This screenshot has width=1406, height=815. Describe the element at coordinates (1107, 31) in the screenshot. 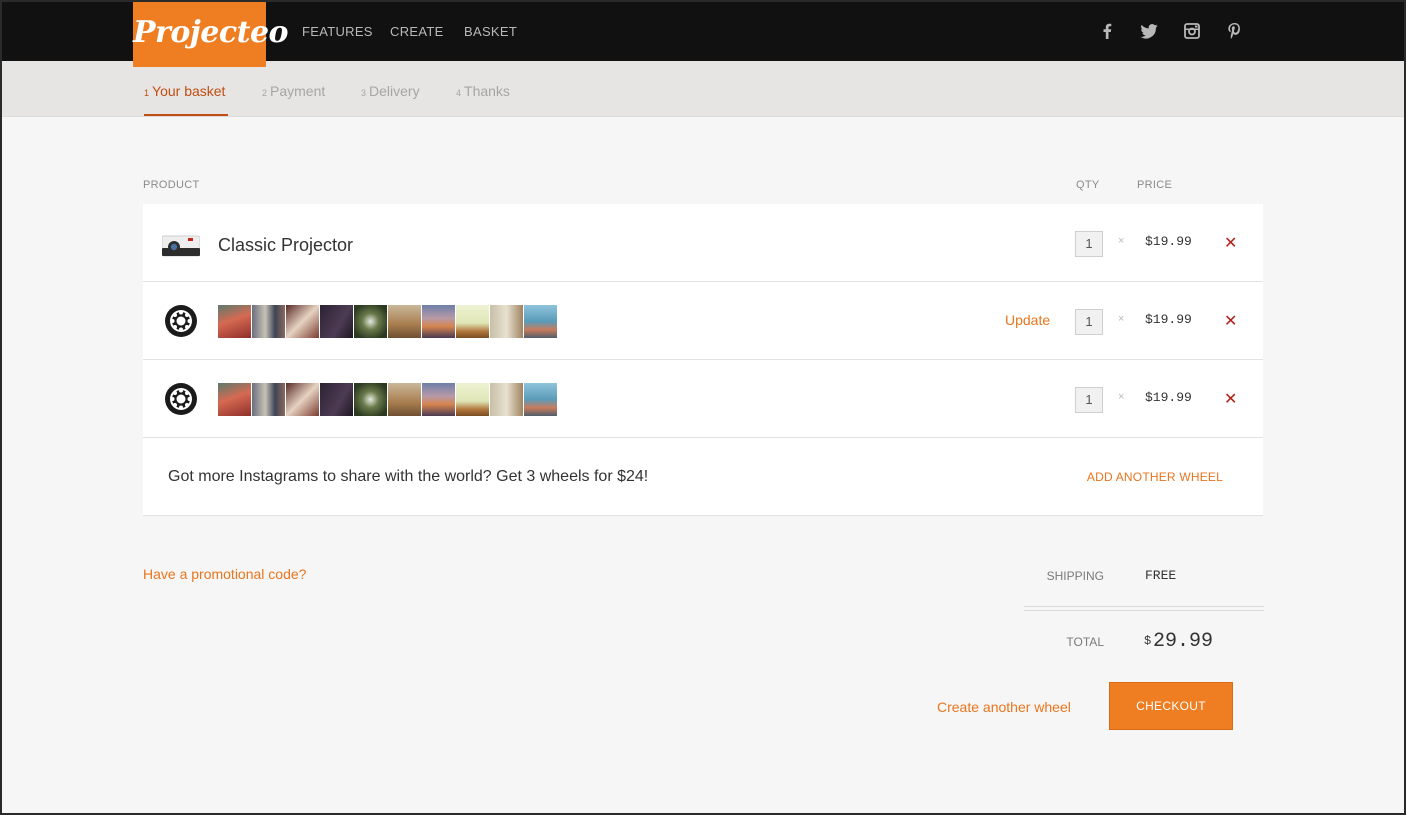

I see `facebook-icon` at that location.